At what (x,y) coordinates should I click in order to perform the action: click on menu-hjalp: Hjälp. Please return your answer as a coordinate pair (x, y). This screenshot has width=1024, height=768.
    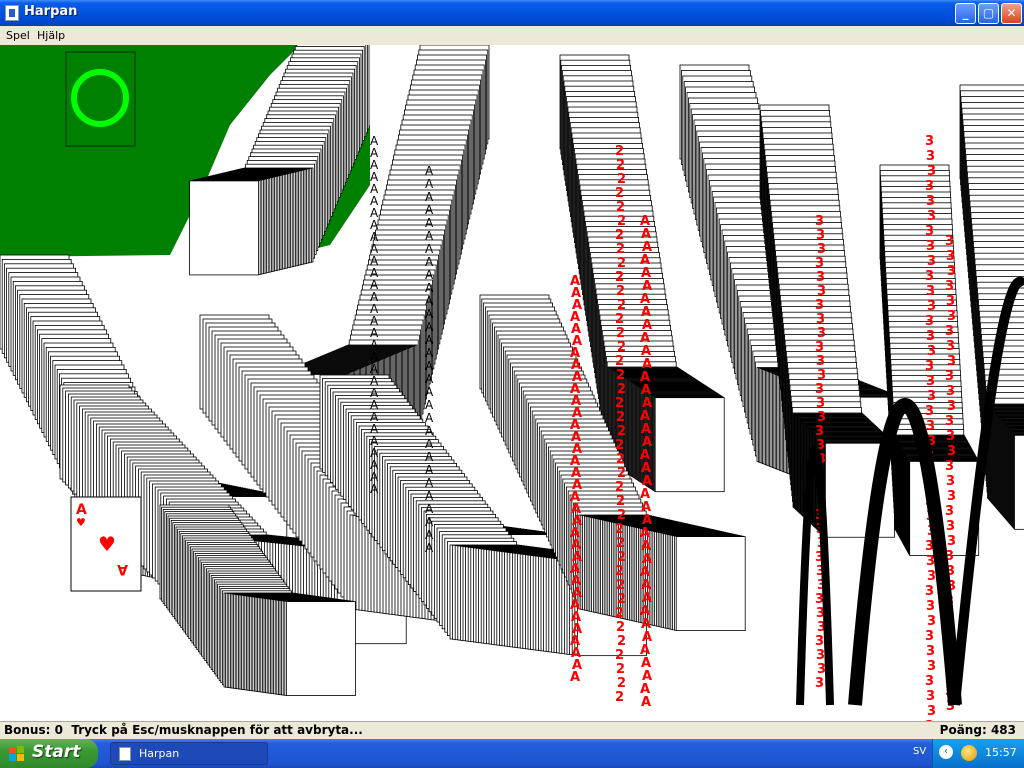
    Looking at the image, I should click on (51, 35).